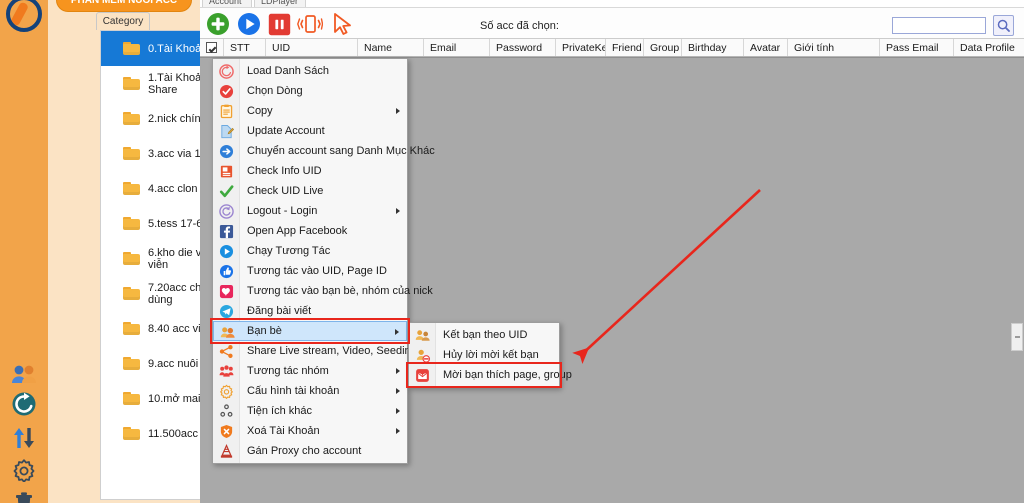 This screenshot has width=1024, height=503. Describe the element at coordinates (310, 91) in the screenshot. I see `context-menu-item: Chọn Dòng` at that location.